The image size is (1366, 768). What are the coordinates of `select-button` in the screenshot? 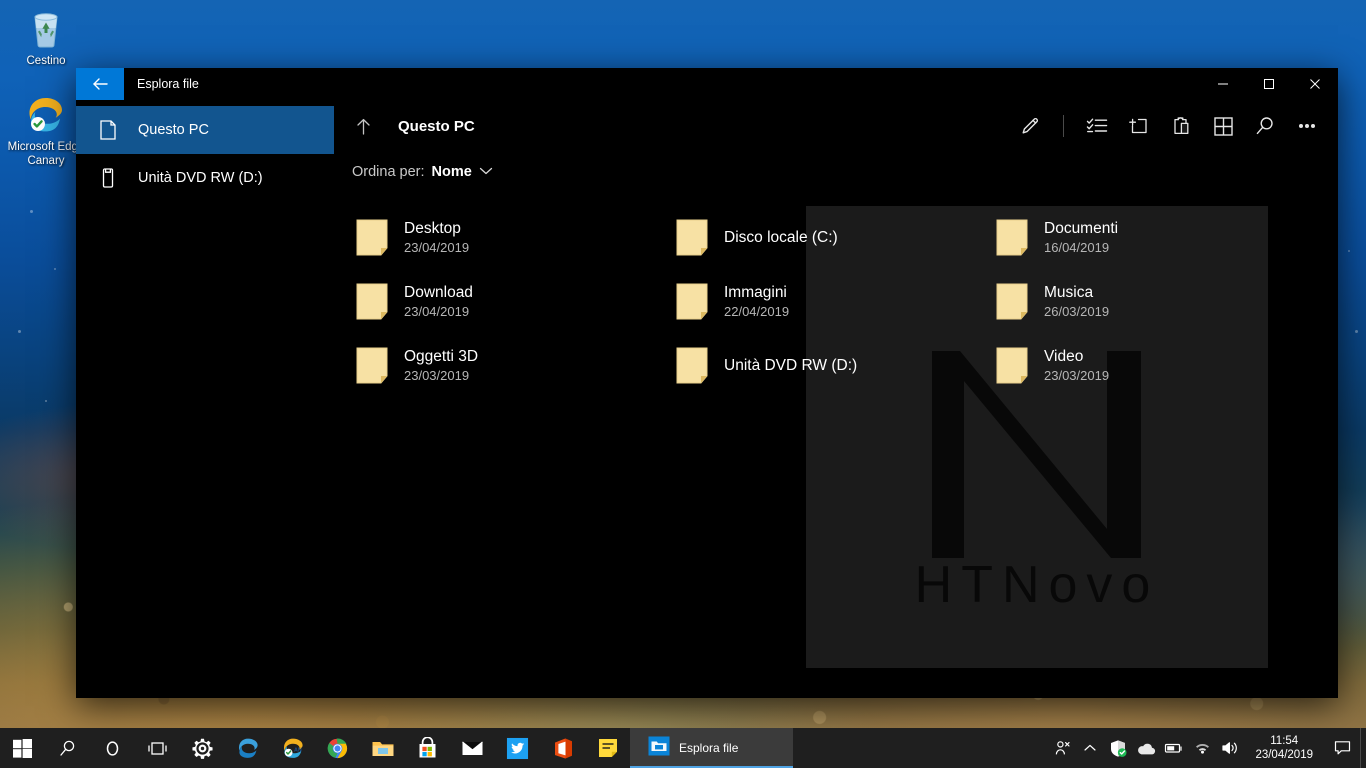 It's located at (1097, 126).